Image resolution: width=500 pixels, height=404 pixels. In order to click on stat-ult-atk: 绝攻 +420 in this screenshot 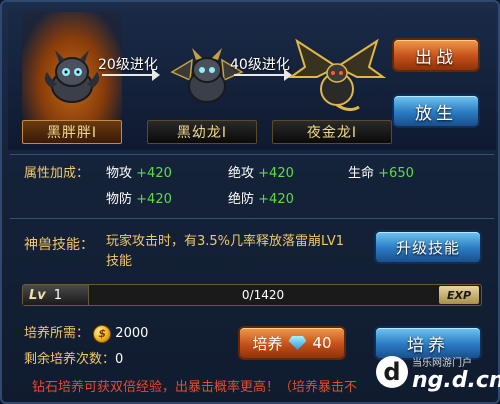, I will do `click(261, 173)`.